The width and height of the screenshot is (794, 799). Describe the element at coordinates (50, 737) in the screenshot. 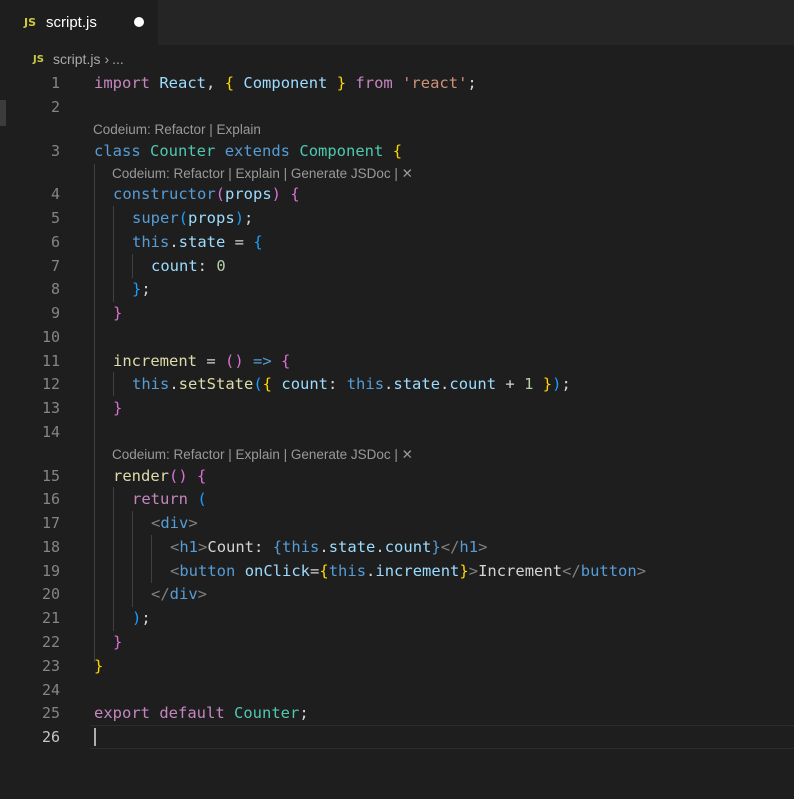

I see `line-number-current: 26` at that location.